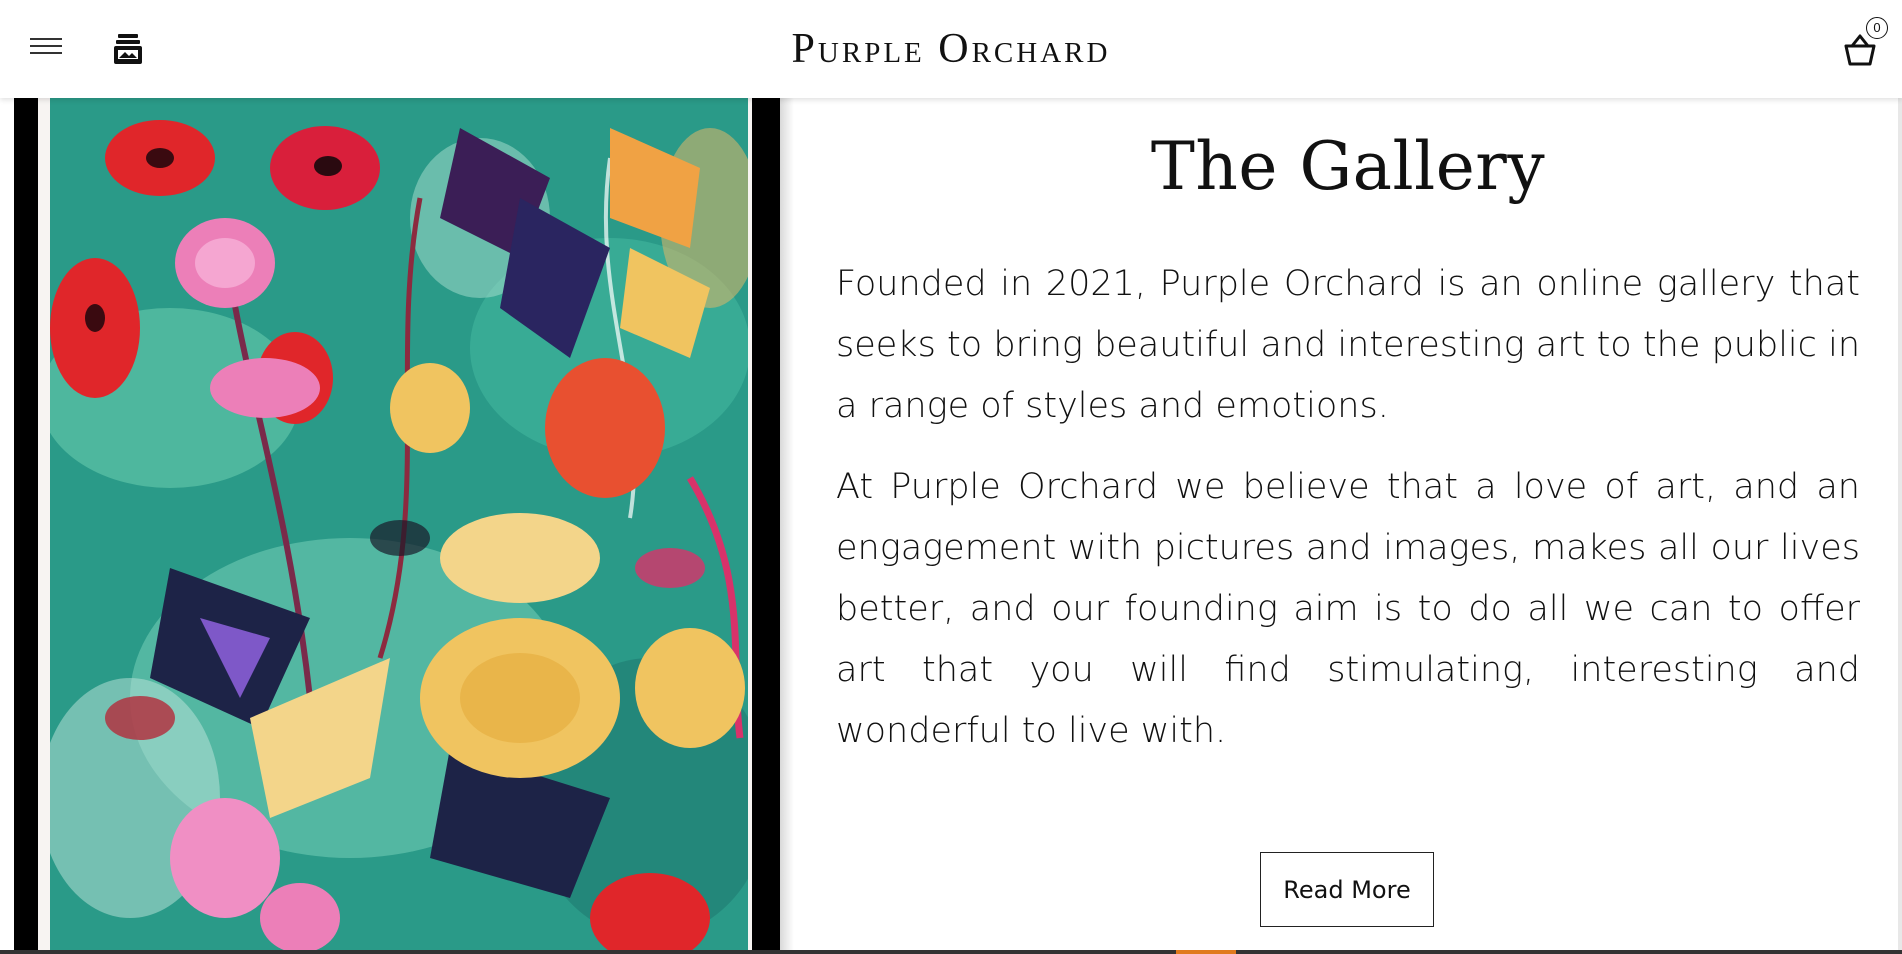 This screenshot has height=954, width=1902. What do you see at coordinates (787, 526) in the screenshot?
I see `panel-shadow` at bounding box center [787, 526].